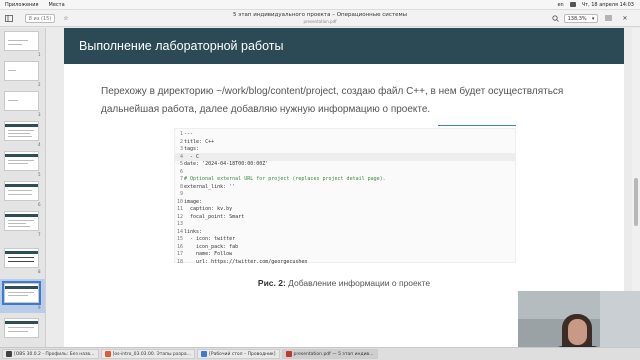 This screenshot has width=640, height=360. Describe the element at coordinates (608, 5) in the screenshot. I see `clock: Чт, 18 апреля 14:03` at that location.